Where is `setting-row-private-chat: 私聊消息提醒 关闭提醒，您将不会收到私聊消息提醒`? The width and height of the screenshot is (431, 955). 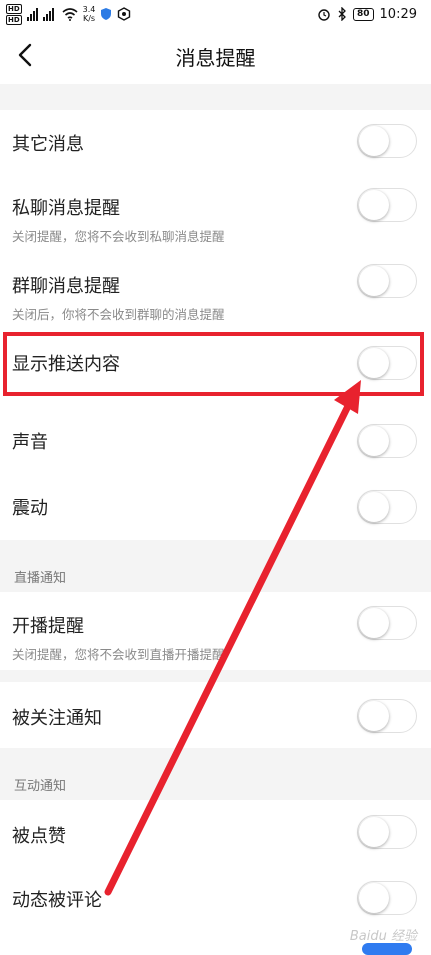 setting-row-private-chat: 私聊消息提醒 关闭提醒，您将不会收到私聊消息提醒 is located at coordinates (215, 213).